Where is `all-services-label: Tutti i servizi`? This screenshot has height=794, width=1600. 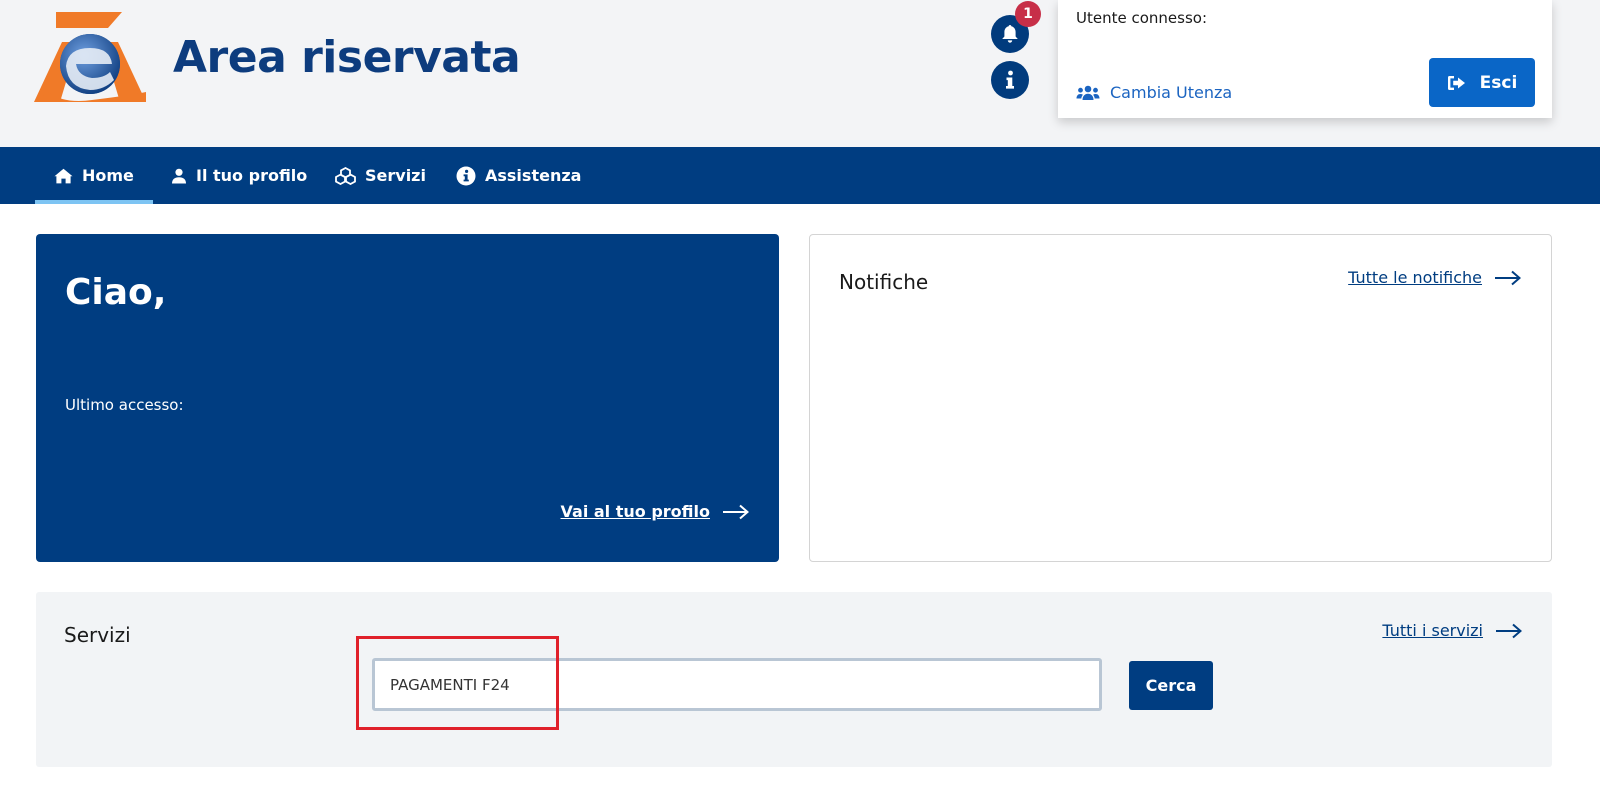
all-services-label: Tutti i servizi is located at coordinates (1432, 630).